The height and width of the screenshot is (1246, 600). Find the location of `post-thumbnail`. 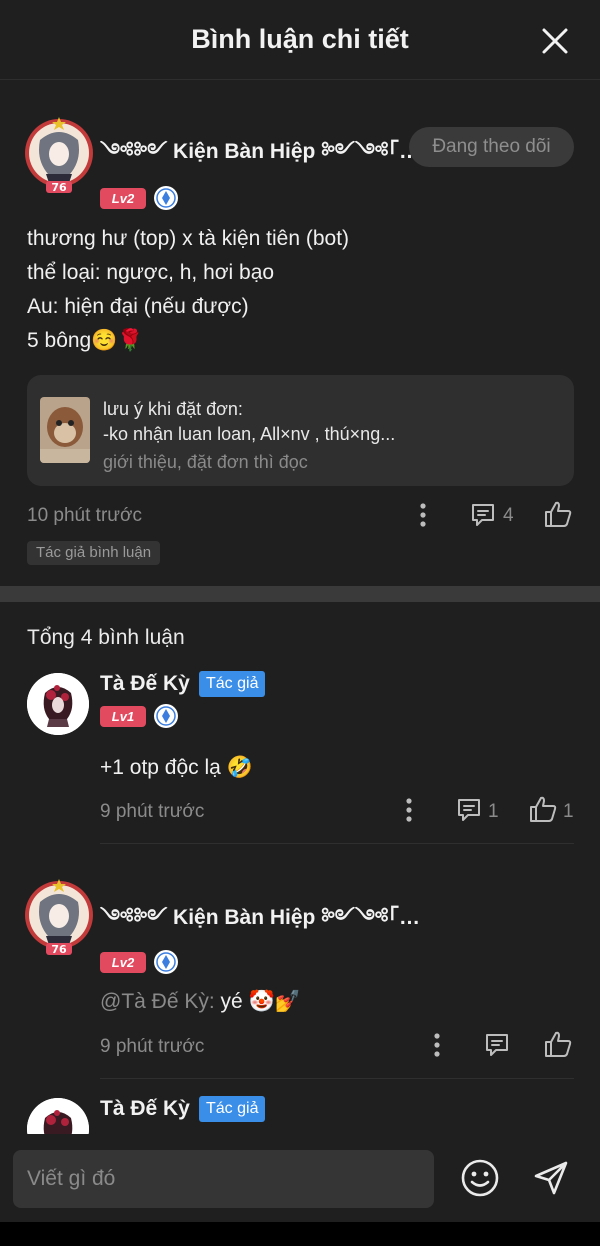

post-thumbnail is located at coordinates (65, 430).